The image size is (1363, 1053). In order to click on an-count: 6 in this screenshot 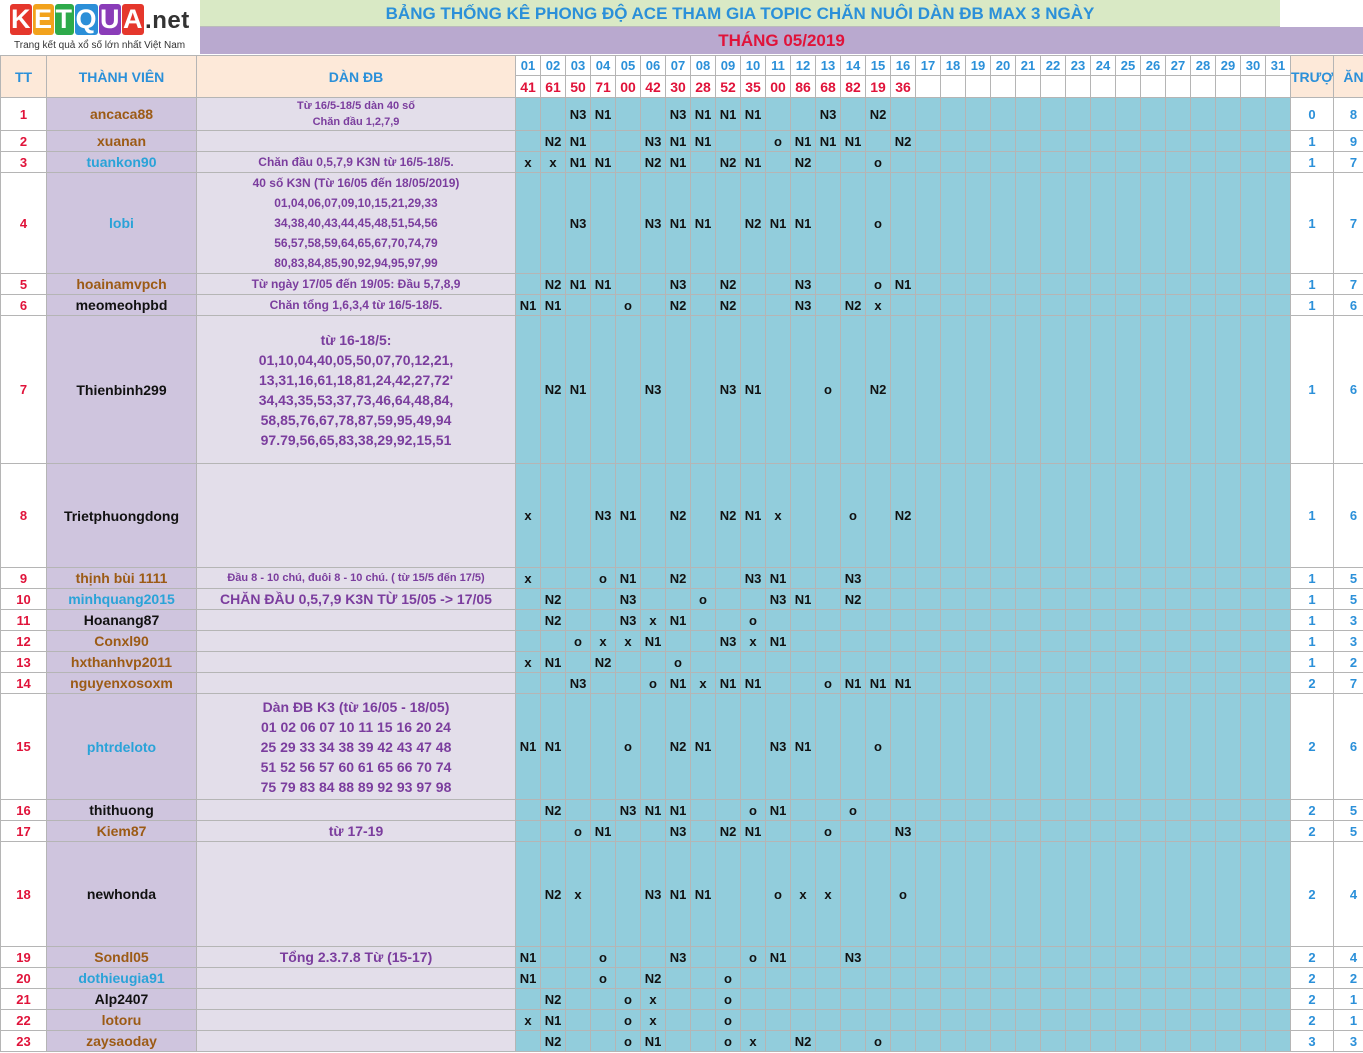, I will do `click(1348, 305)`.